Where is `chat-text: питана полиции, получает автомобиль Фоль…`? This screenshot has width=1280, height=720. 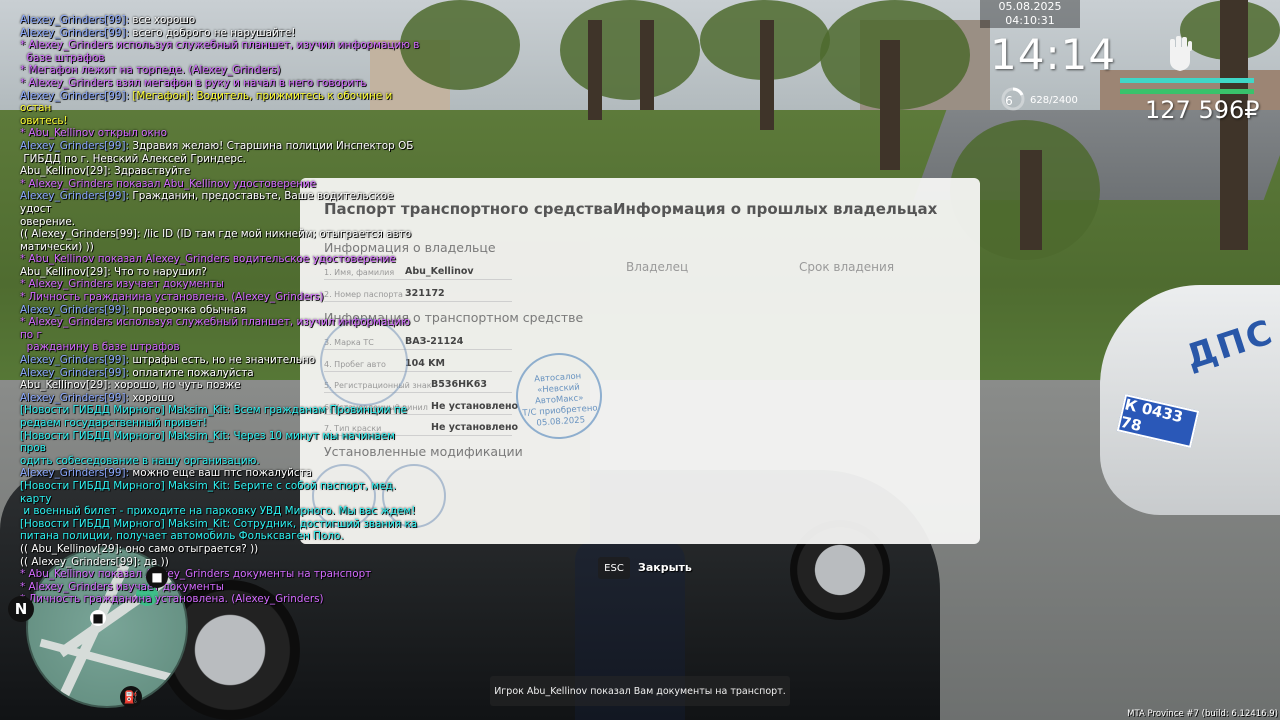 chat-text: питана полиции, получает автомобиль Фоль… is located at coordinates (182, 536).